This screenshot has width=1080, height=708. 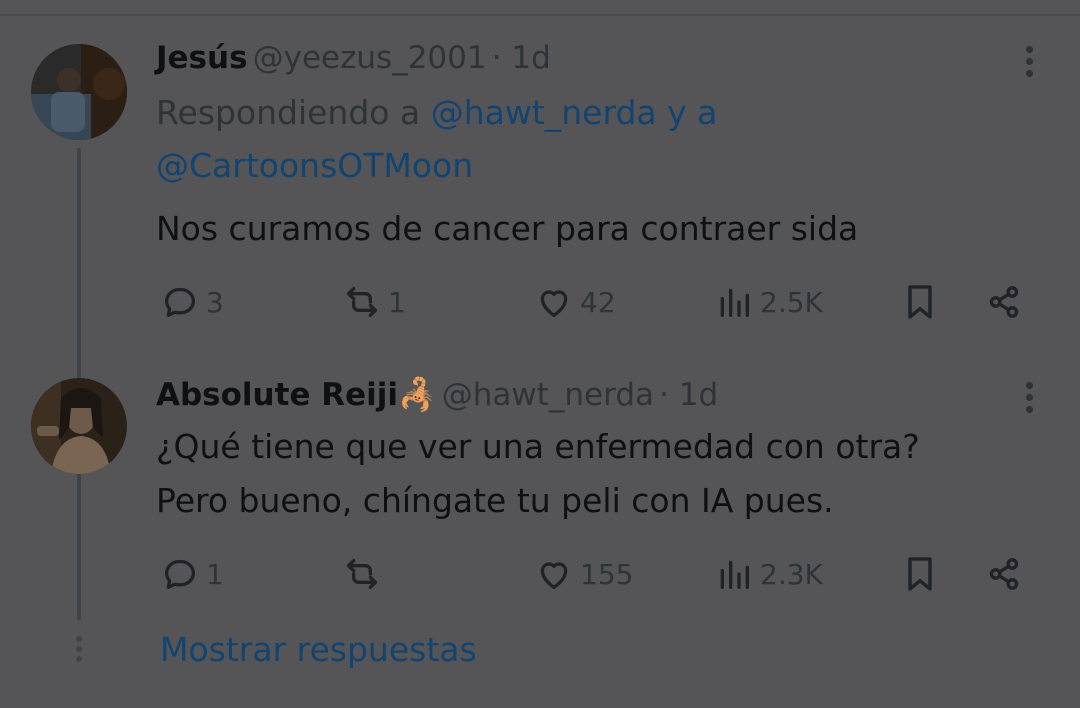 I want to click on mention-link: @CartoonsOTMoon, so click(x=314, y=165).